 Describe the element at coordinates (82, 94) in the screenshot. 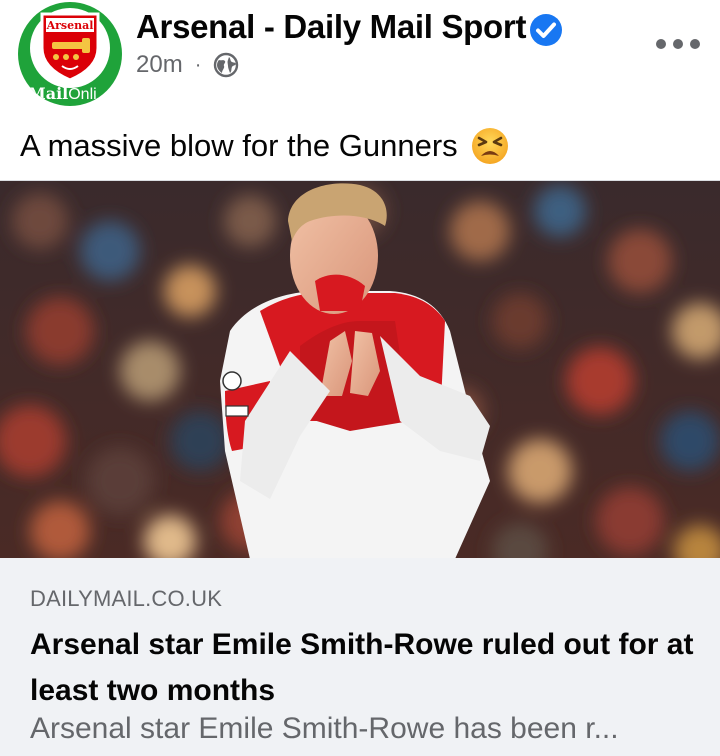

I see `brand-light-text: Onli` at that location.